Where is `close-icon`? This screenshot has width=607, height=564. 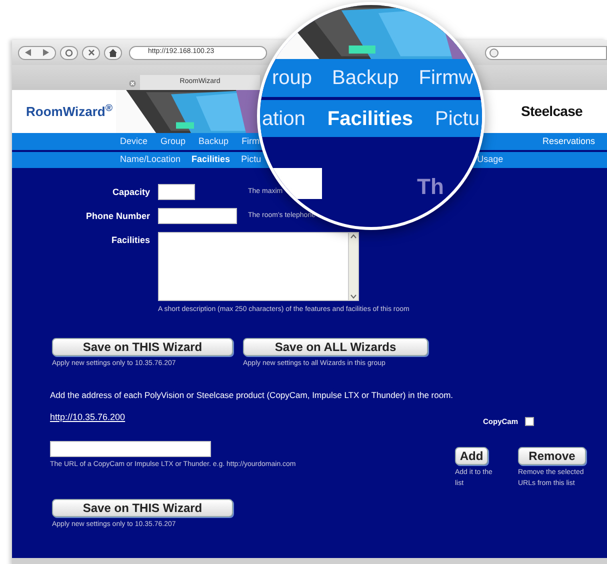 close-icon is located at coordinates (91, 53).